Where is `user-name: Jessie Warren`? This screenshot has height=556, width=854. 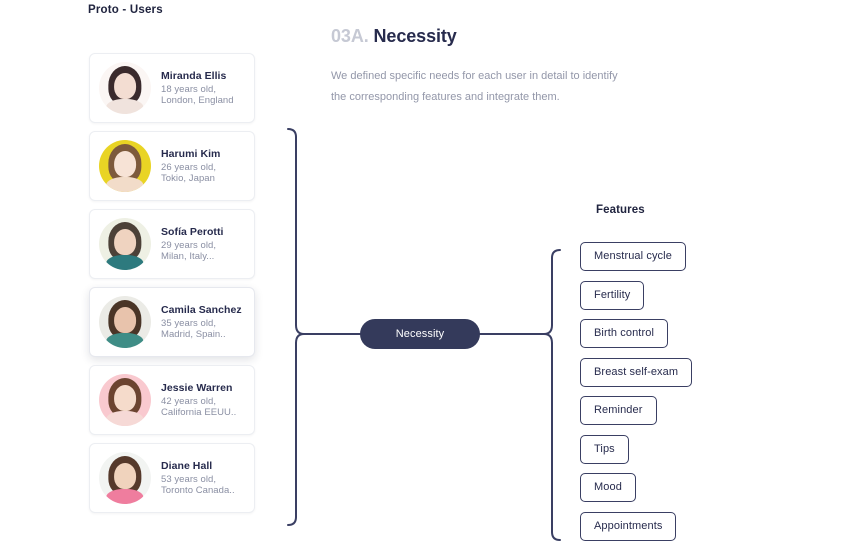
user-name: Jessie Warren is located at coordinates (197, 387).